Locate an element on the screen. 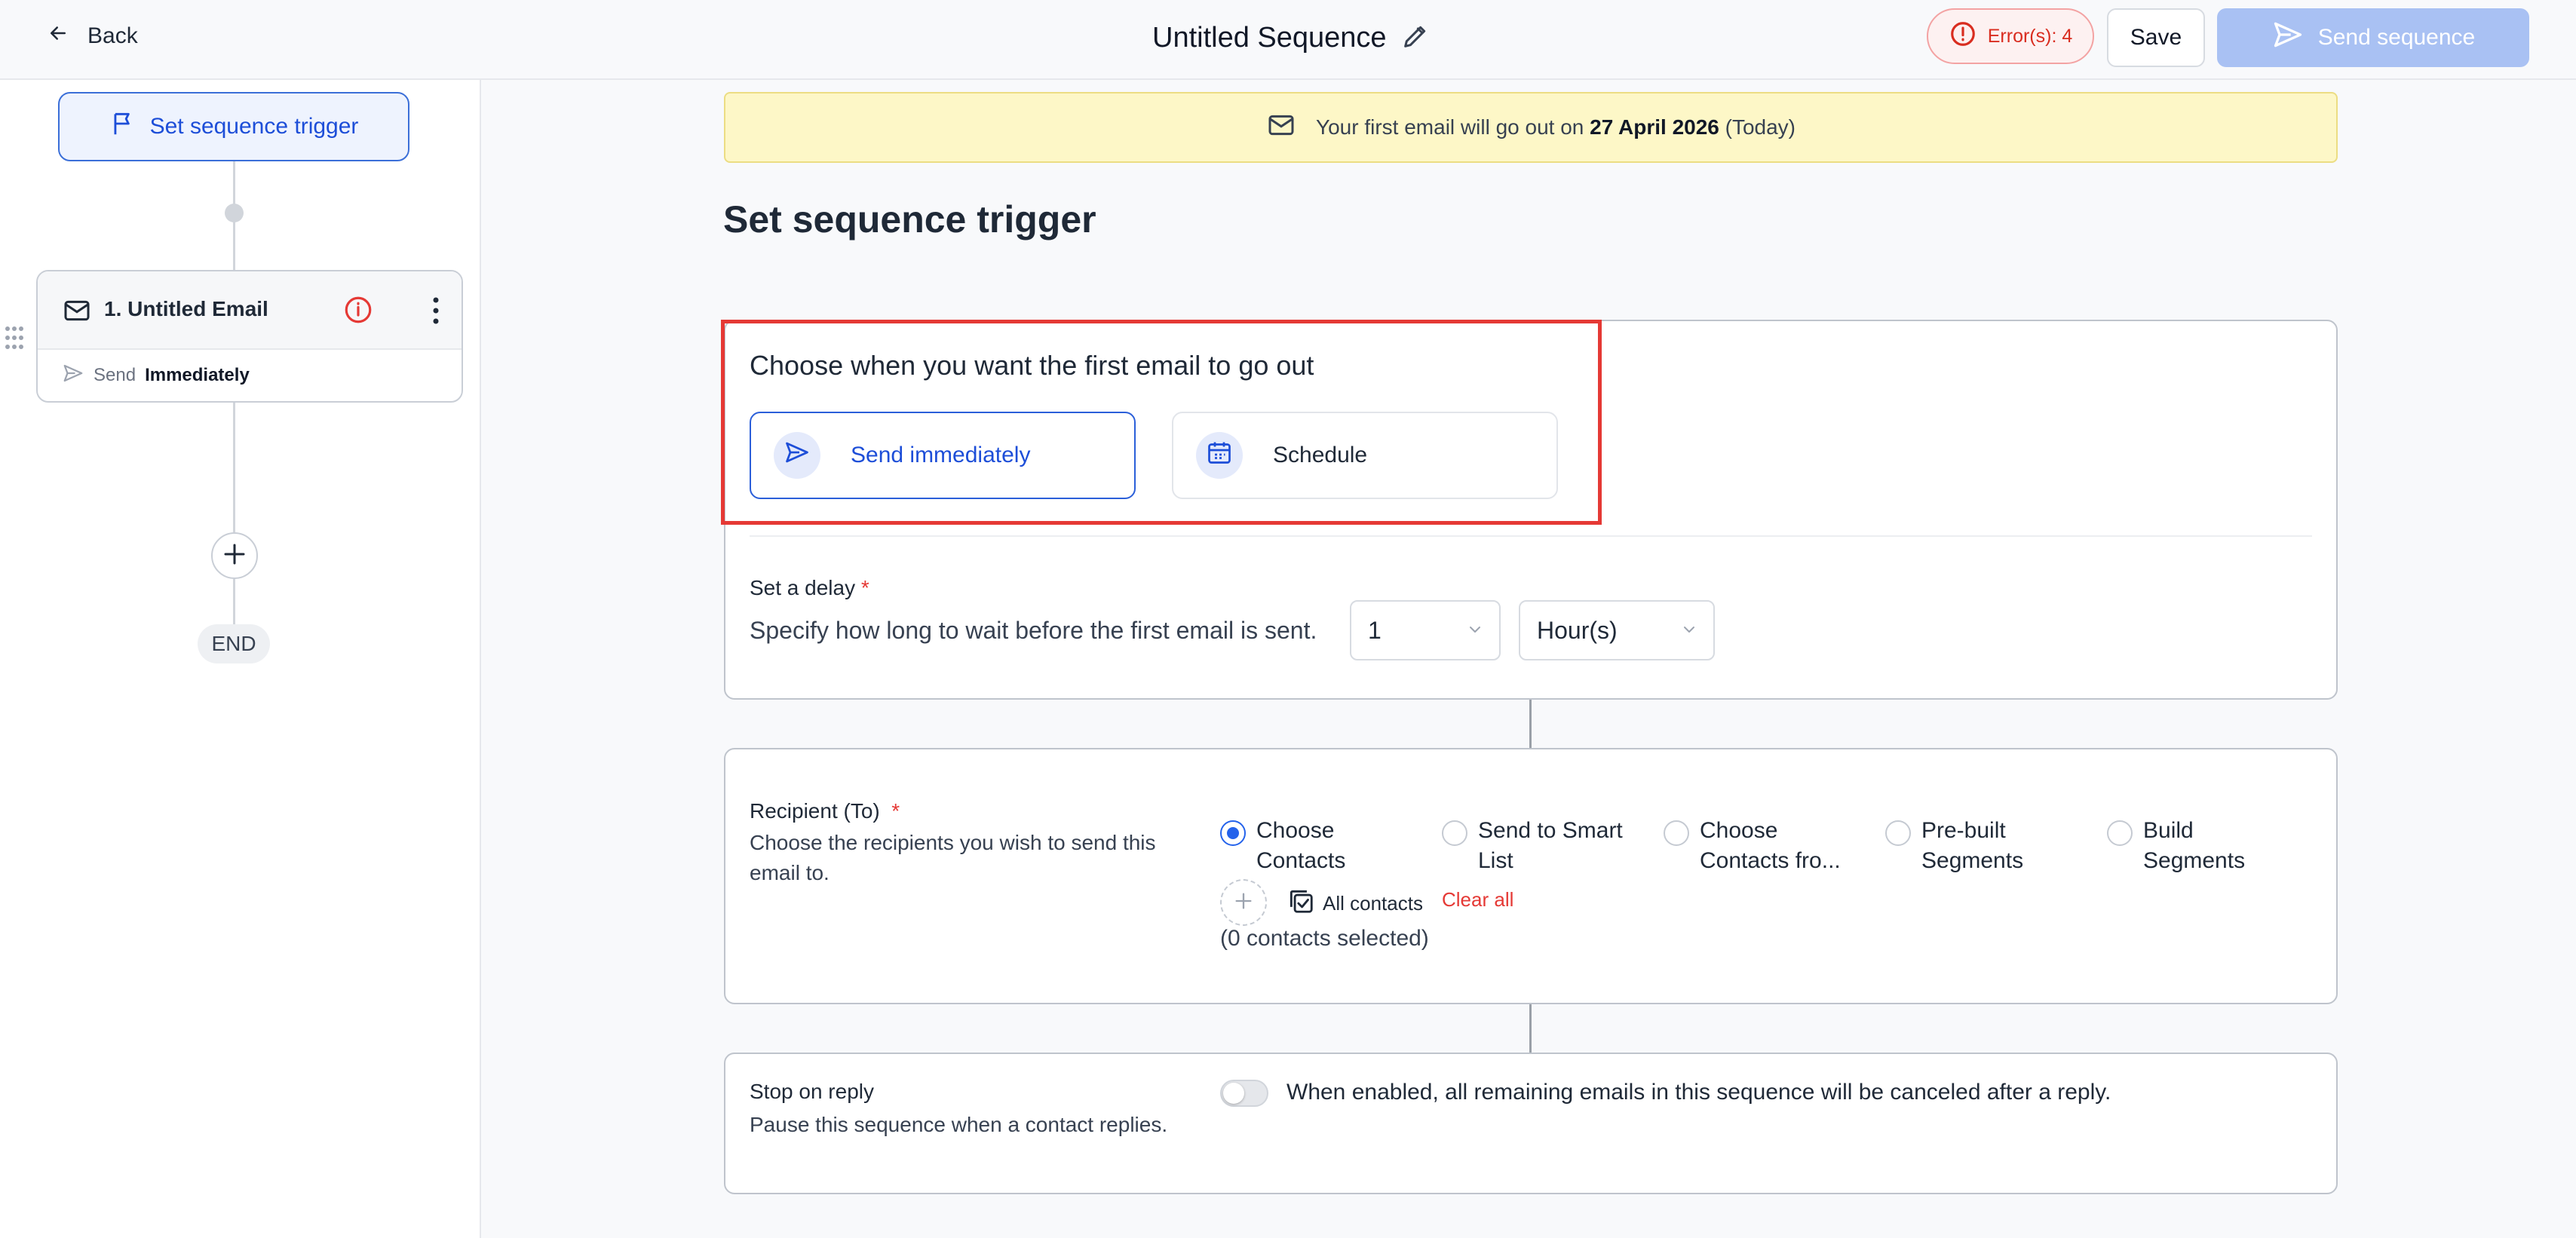 The image size is (2576, 1238). radio-build-segments: Build Segments is located at coordinates (2176, 846).